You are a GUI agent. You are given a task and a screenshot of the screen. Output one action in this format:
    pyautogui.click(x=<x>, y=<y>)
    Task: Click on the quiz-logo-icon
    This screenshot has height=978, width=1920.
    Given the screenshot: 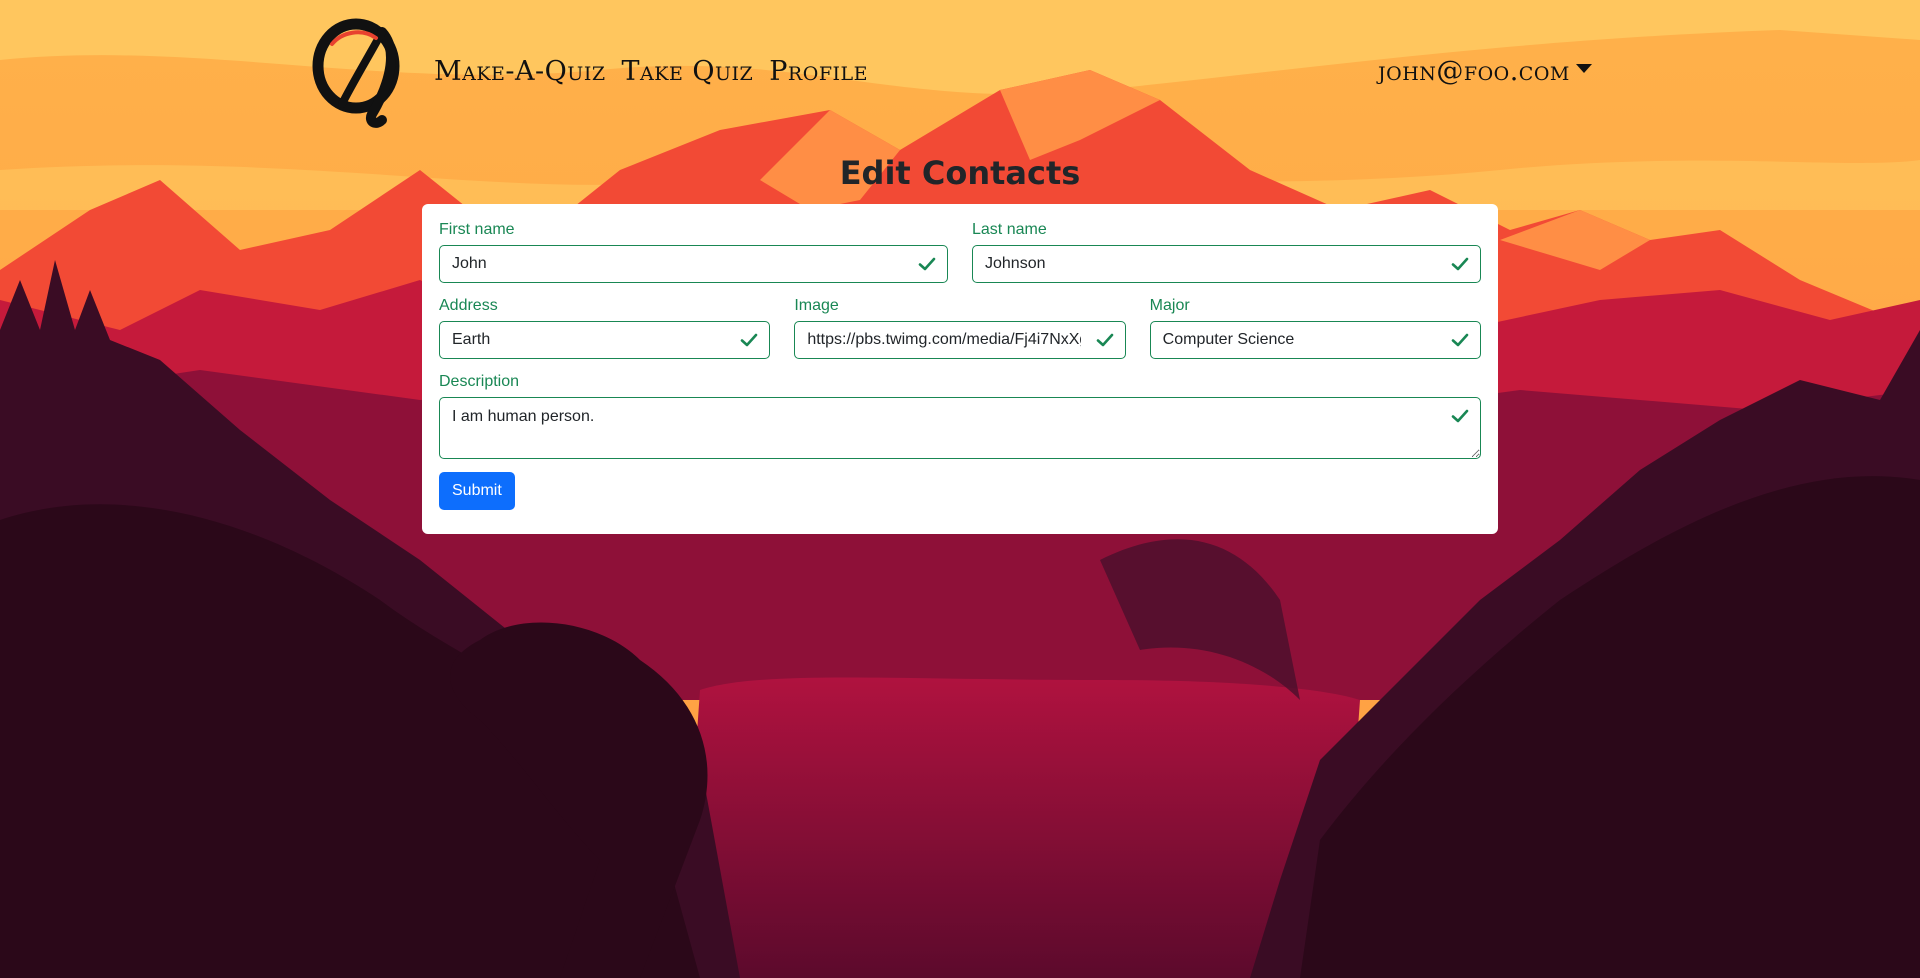 What is the action you would take?
    pyautogui.click(x=358, y=72)
    